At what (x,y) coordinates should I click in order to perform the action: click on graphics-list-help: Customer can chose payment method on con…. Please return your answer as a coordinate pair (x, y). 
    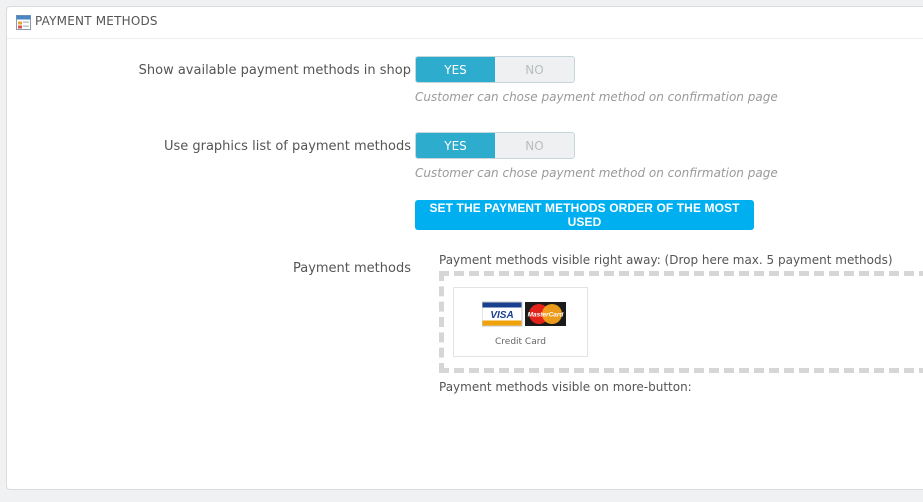
    Looking at the image, I should click on (596, 173).